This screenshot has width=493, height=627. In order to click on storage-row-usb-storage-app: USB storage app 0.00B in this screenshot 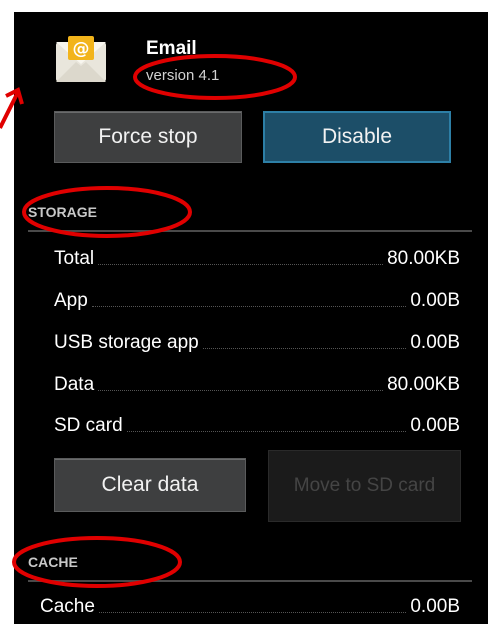, I will do `click(257, 341)`.